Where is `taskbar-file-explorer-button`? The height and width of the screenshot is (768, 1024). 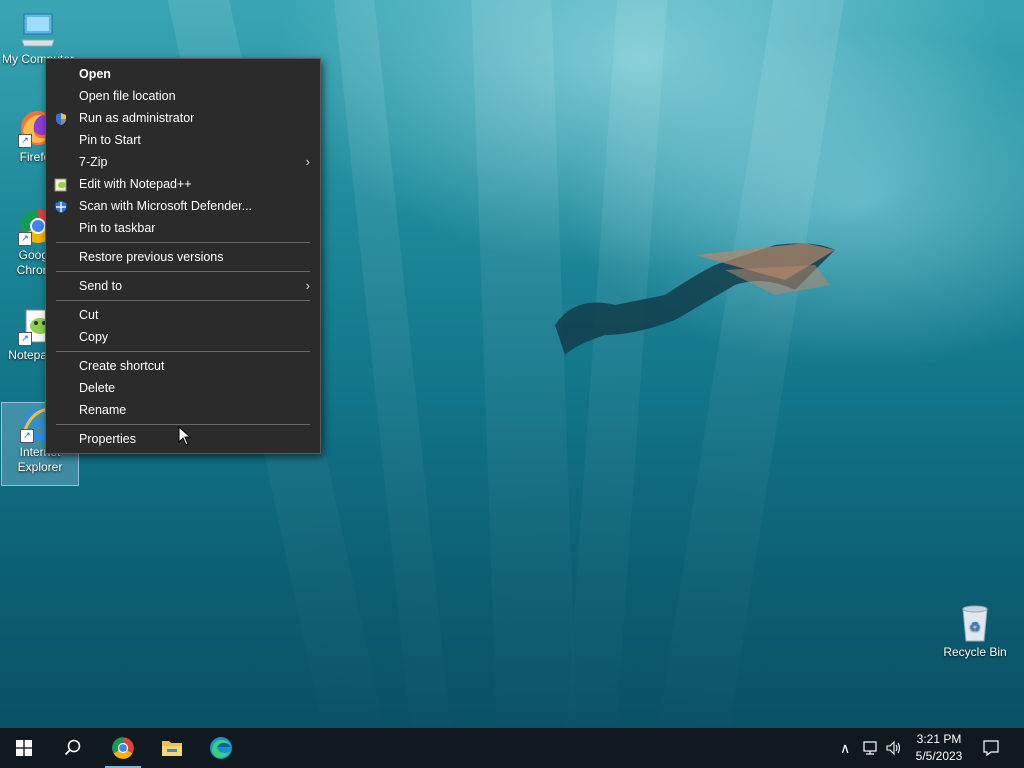
taskbar-file-explorer-button is located at coordinates (172, 748).